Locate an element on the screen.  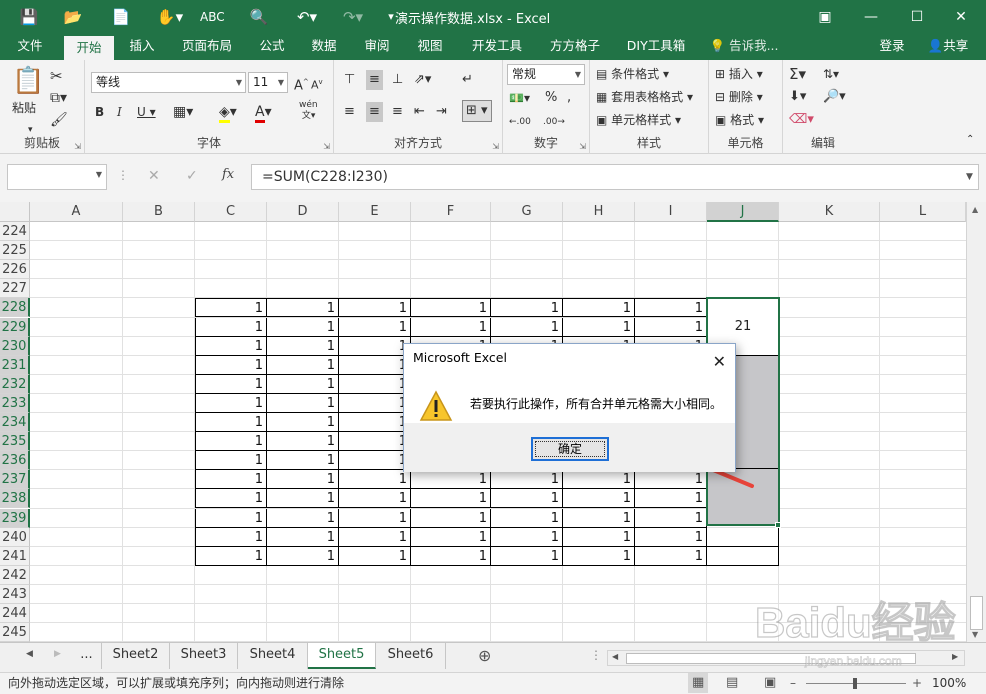
insert-cells-button: ⊞ 插入 ▾ is located at coordinates (739, 74).